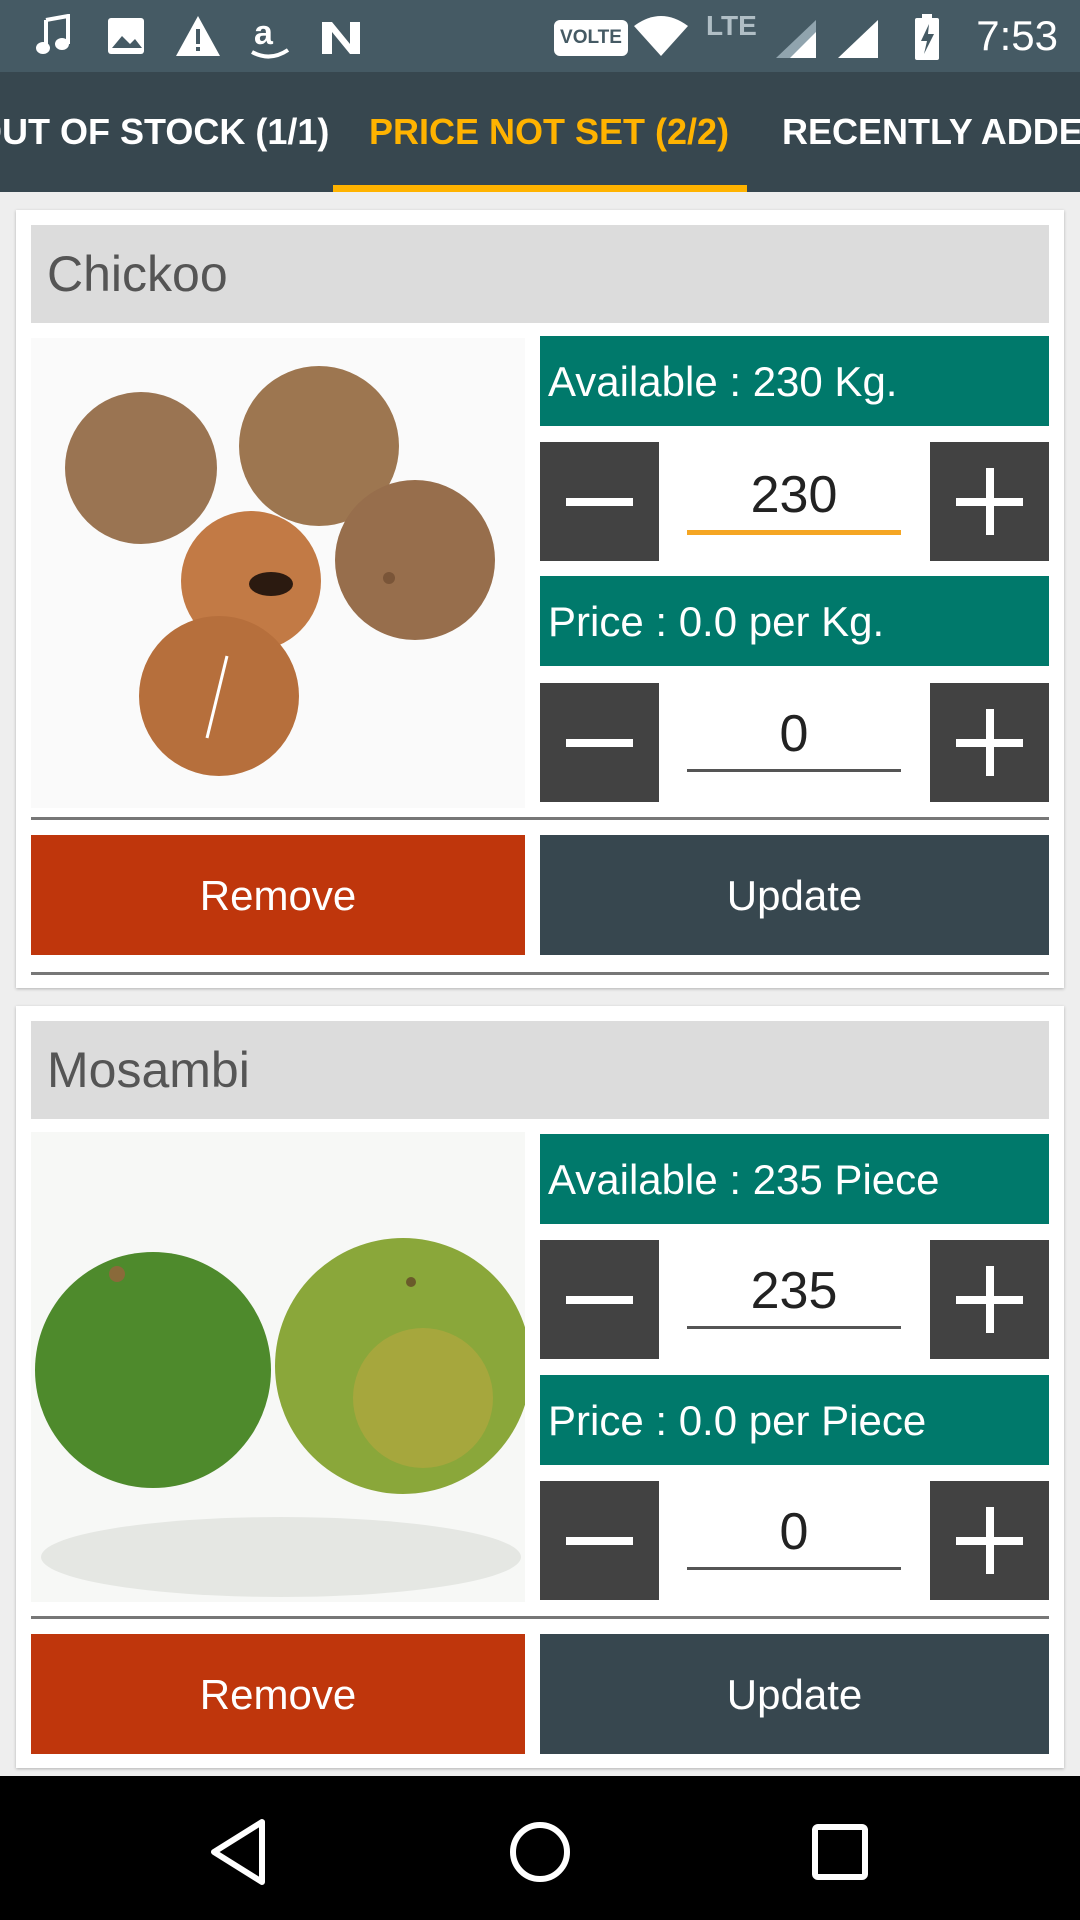 This screenshot has height=1920, width=1080. I want to click on amazon-icon: a, so click(270, 36).